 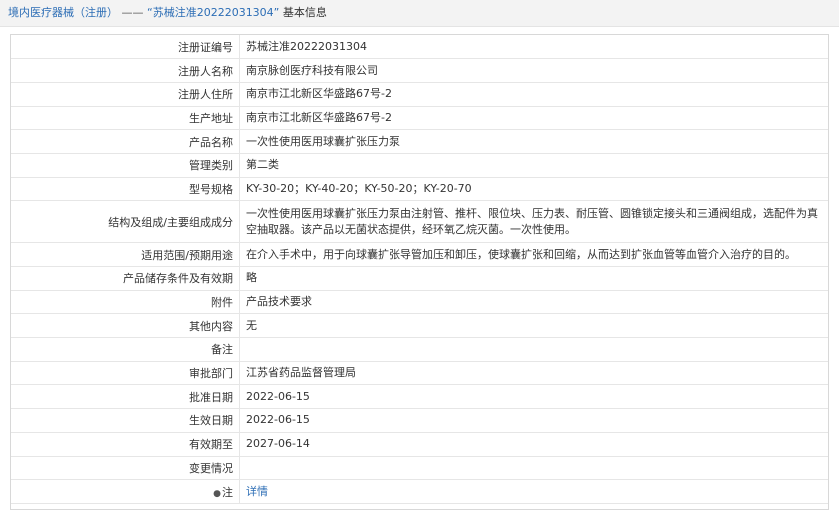 I want to click on field-label: 有效期至, so click(x=125, y=444).